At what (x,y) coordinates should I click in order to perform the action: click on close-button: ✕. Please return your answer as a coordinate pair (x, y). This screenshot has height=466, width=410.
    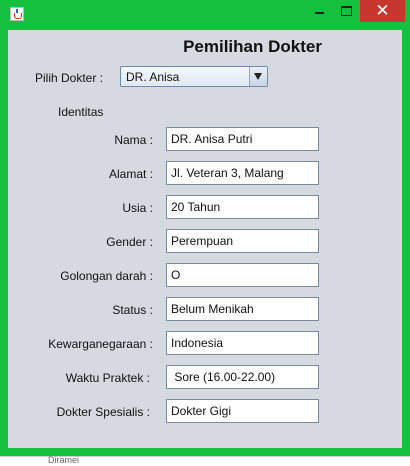
    Looking at the image, I should click on (382, 11).